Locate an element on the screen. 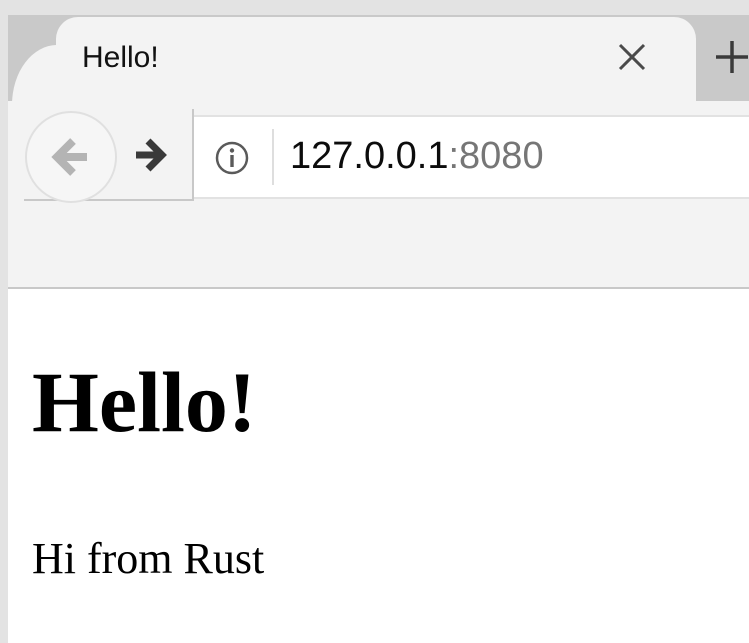 The image size is (749, 643). page-heading: Hello! is located at coordinates (144, 402).